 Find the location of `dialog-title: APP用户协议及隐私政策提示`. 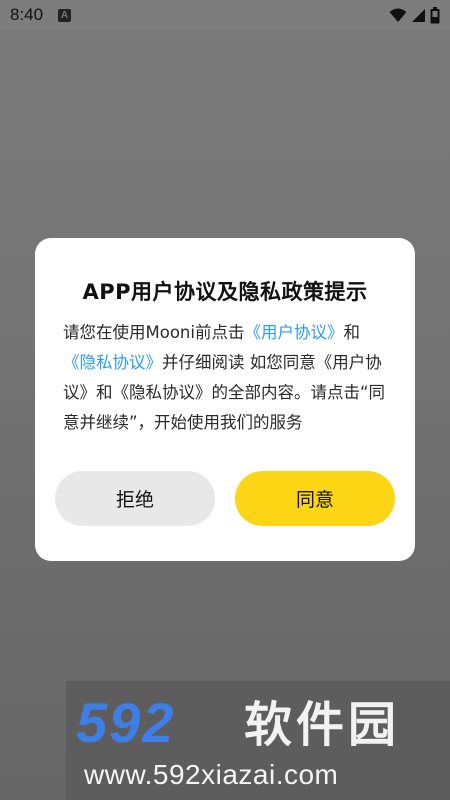

dialog-title: APP用户协议及隐私政策提示 is located at coordinates (225, 292).